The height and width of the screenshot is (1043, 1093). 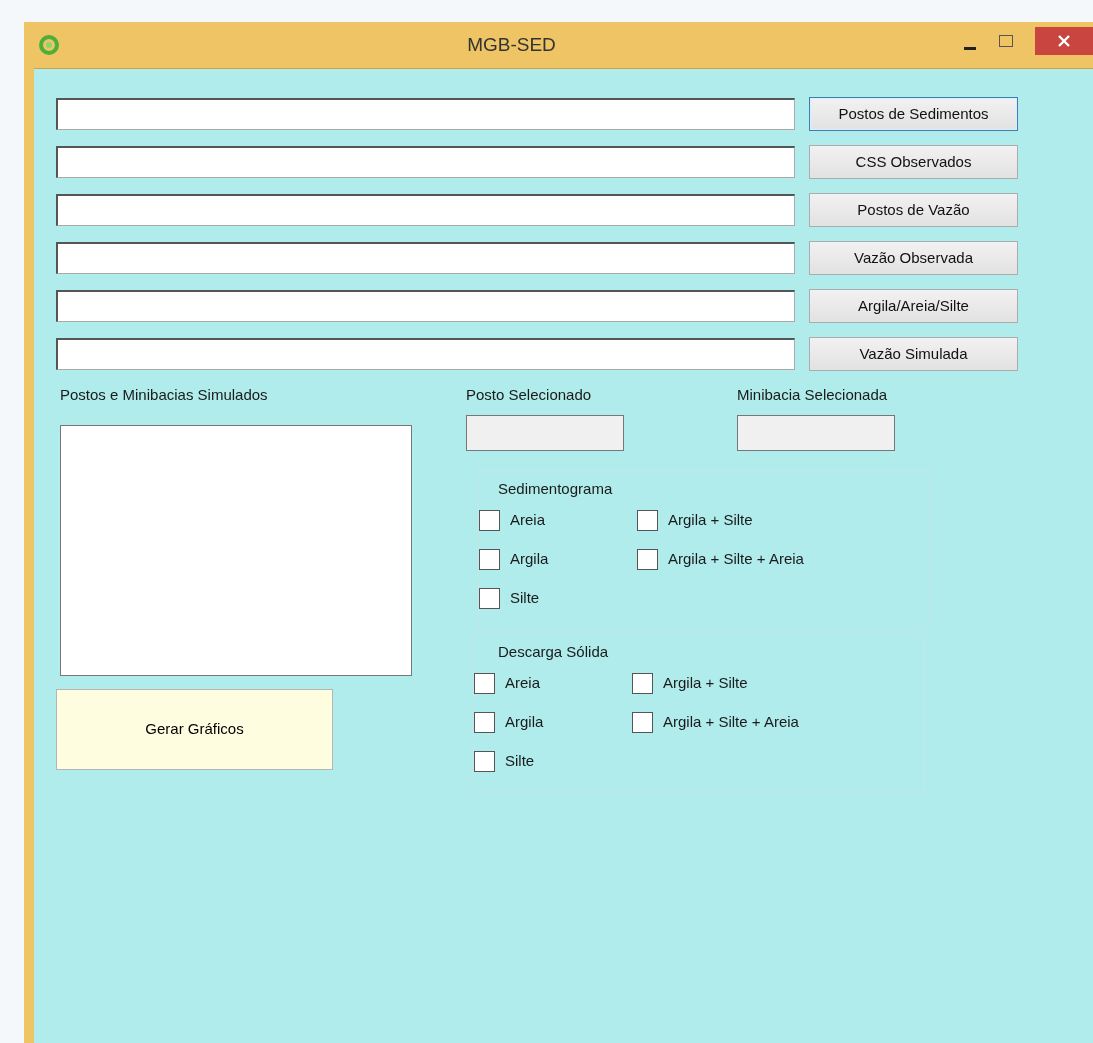 I want to click on file-button: Postos de Sedimentos, so click(x=913, y=114).